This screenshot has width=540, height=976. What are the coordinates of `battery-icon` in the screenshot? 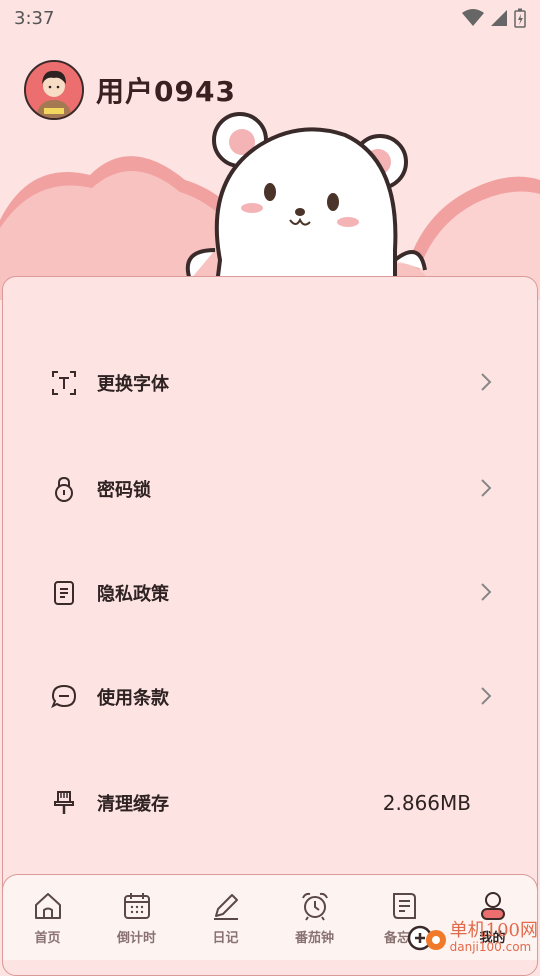 It's located at (520, 18).